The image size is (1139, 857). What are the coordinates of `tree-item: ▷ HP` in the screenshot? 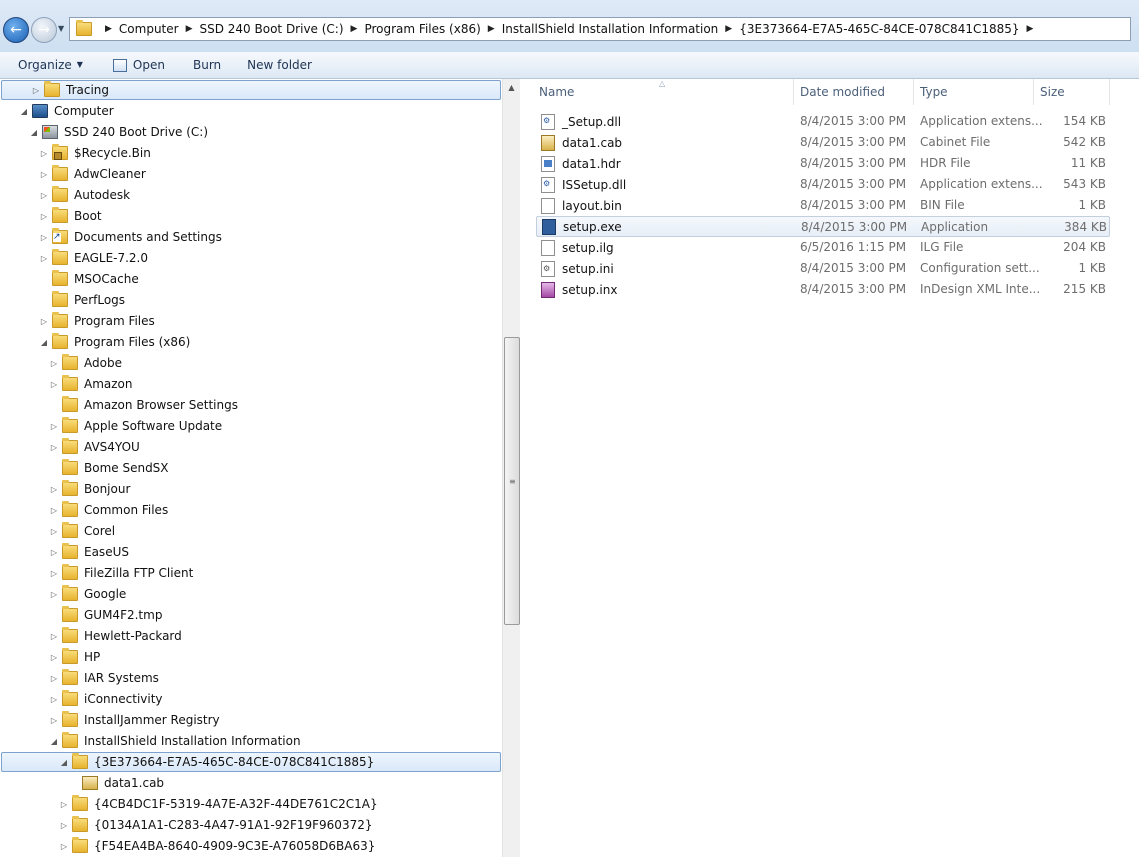 It's located at (74, 657).